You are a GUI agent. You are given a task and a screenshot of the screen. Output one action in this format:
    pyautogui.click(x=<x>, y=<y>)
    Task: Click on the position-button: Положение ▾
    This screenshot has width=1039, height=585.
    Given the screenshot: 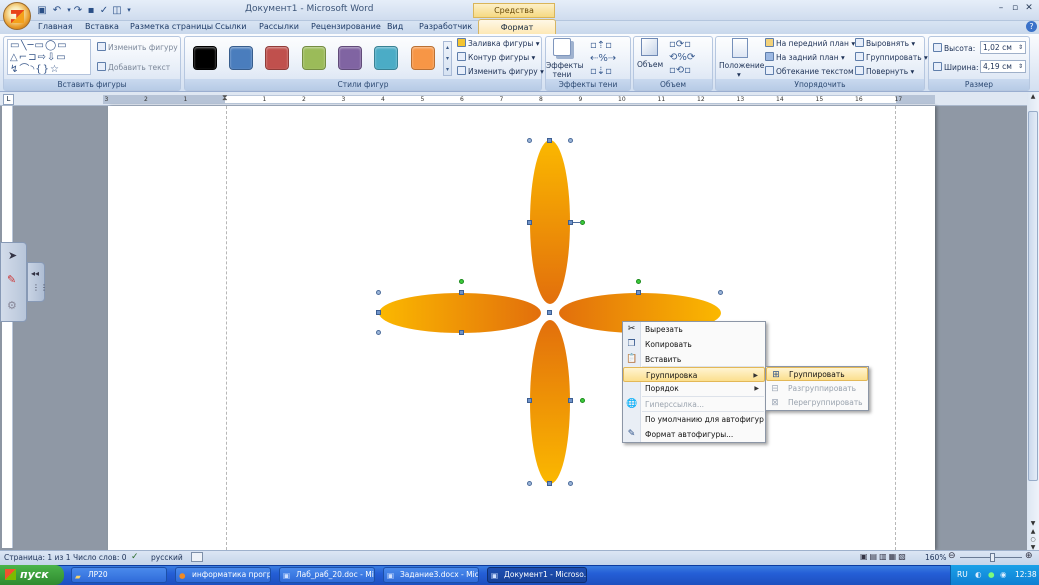 What is the action you would take?
    pyautogui.click(x=741, y=70)
    